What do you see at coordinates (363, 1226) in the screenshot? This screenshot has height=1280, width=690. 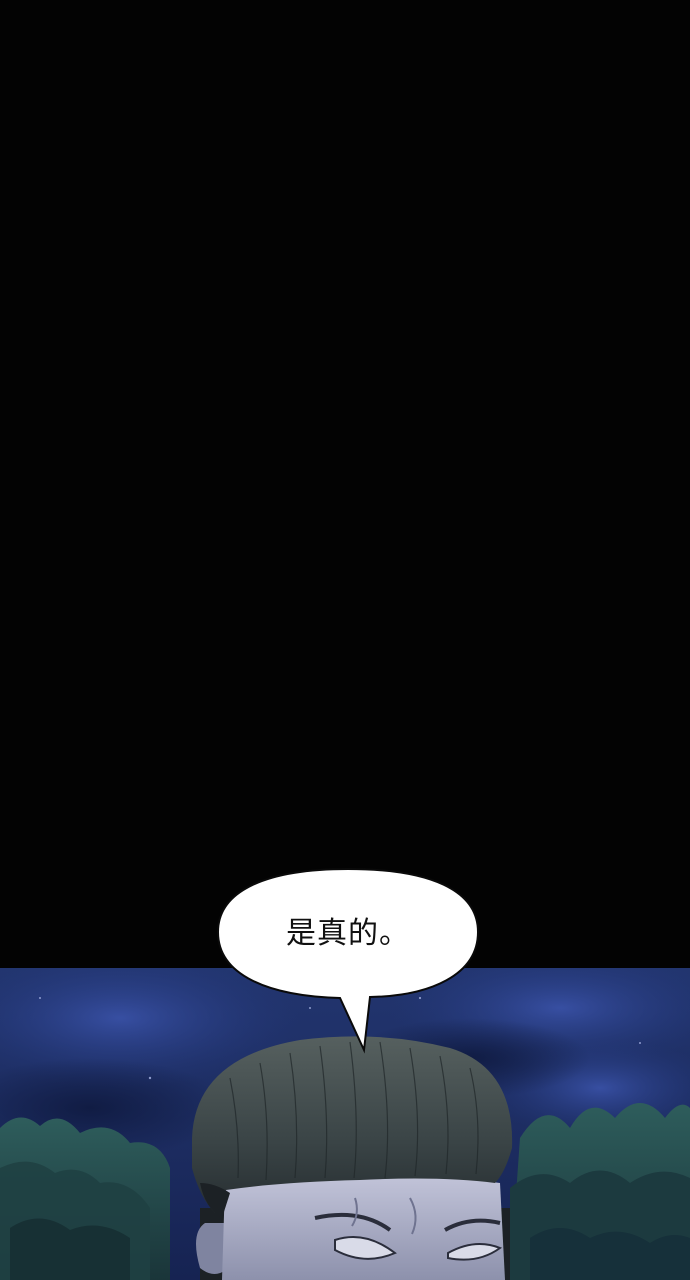 I see `face` at bounding box center [363, 1226].